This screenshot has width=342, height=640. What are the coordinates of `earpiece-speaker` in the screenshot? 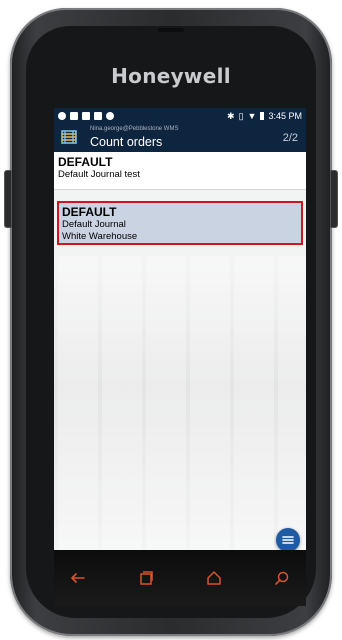 It's located at (171, 30).